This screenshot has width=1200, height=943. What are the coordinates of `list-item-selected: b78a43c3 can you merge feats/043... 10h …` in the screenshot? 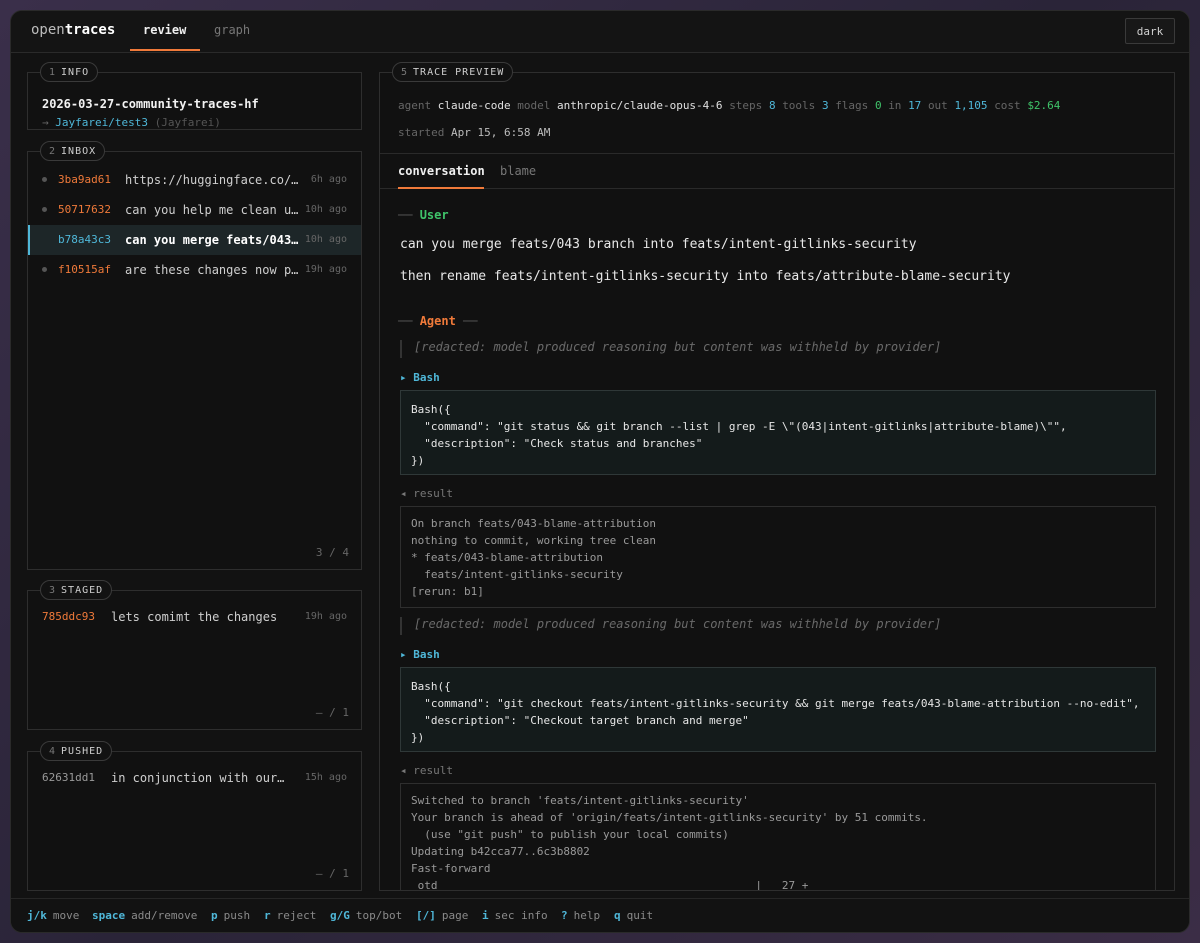 It's located at (194, 240).